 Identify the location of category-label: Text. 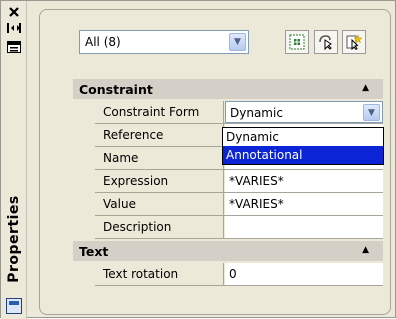
(94, 251).